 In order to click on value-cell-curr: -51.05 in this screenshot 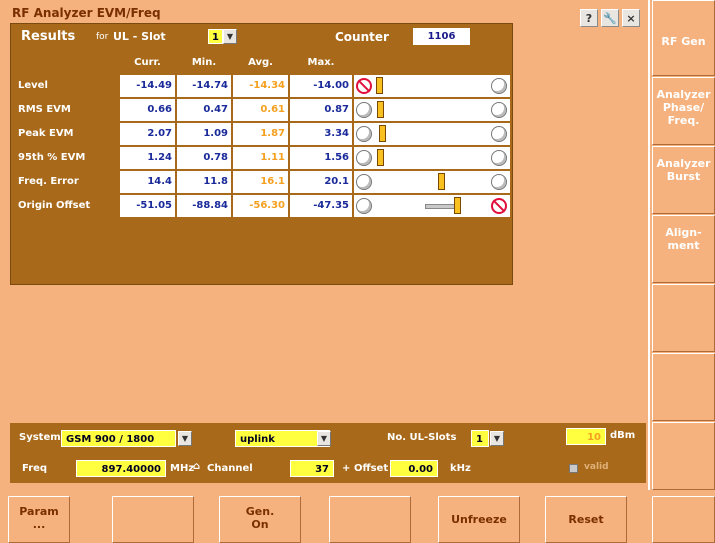, I will do `click(147, 206)`.